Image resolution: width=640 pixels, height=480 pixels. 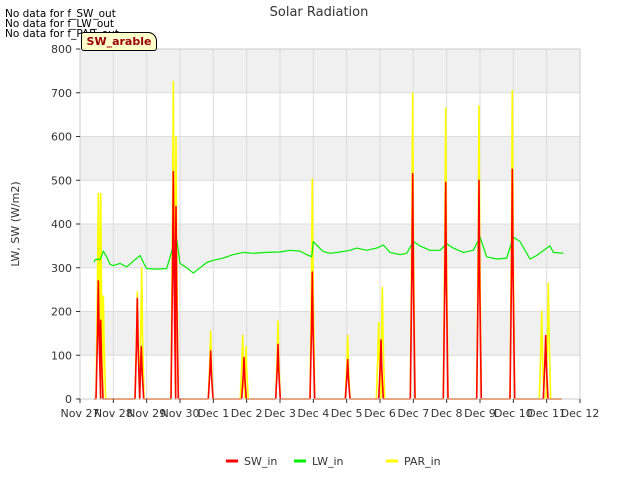 What do you see at coordinates (61, 180) in the screenshot?
I see `y-tick-label: 500` at bounding box center [61, 180].